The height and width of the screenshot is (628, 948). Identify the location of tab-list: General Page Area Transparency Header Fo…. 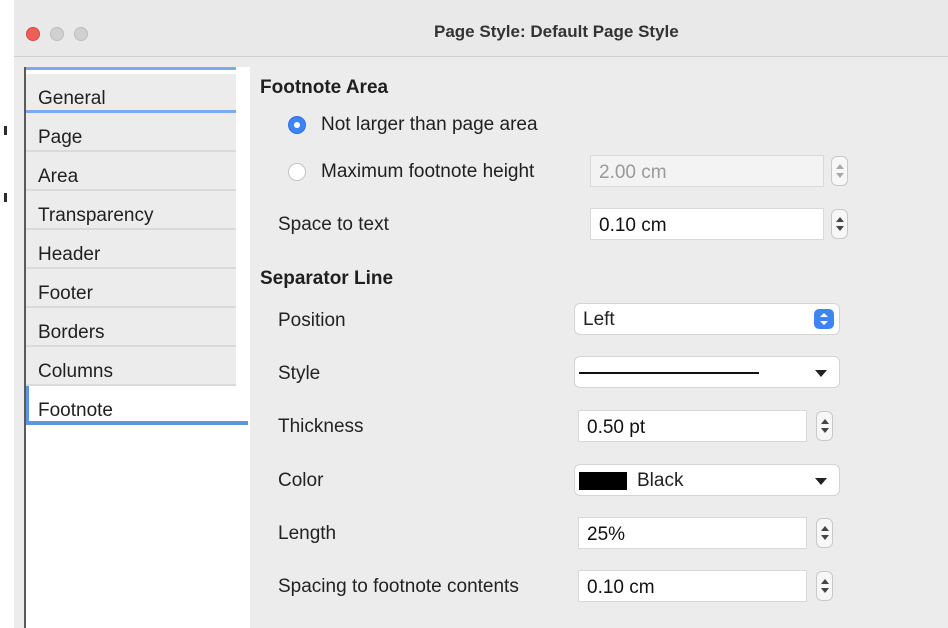
(137, 249).